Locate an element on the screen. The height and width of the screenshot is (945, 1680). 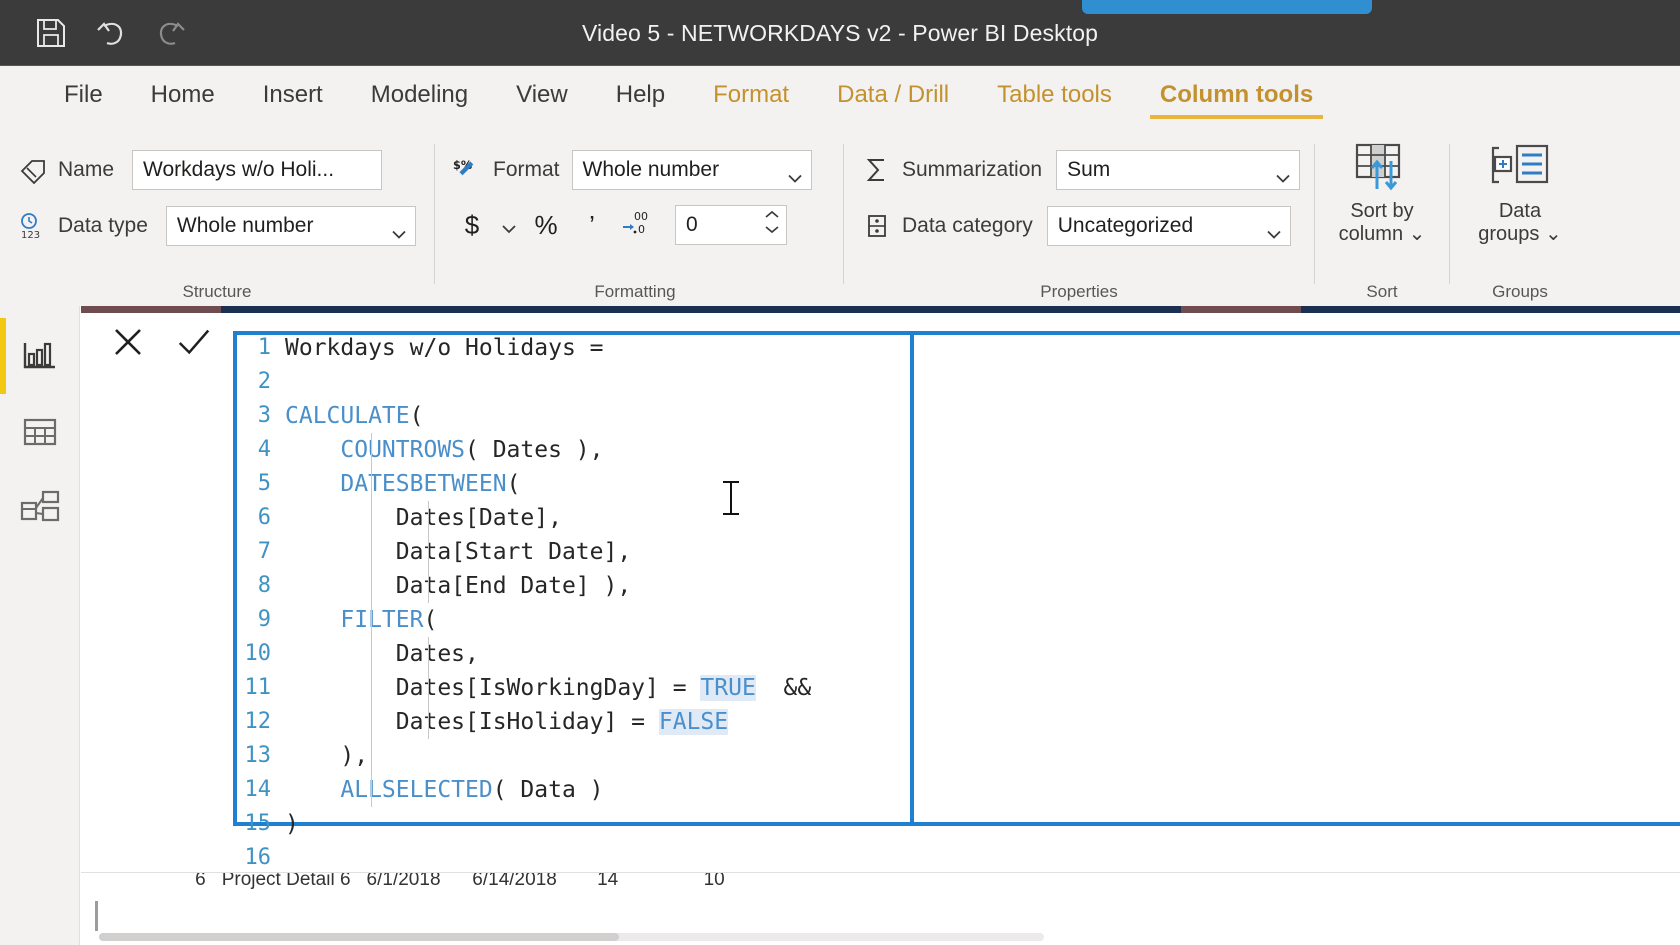
sidebar-item-data is located at coordinates (40, 432).